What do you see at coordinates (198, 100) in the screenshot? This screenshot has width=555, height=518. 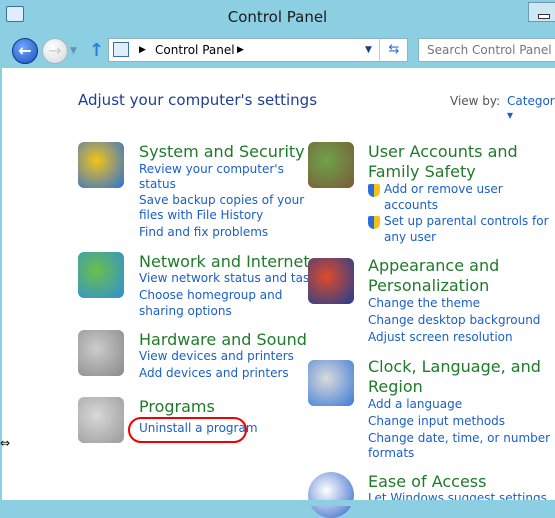 I see `page-title: Adjust your computer's settings` at bounding box center [198, 100].